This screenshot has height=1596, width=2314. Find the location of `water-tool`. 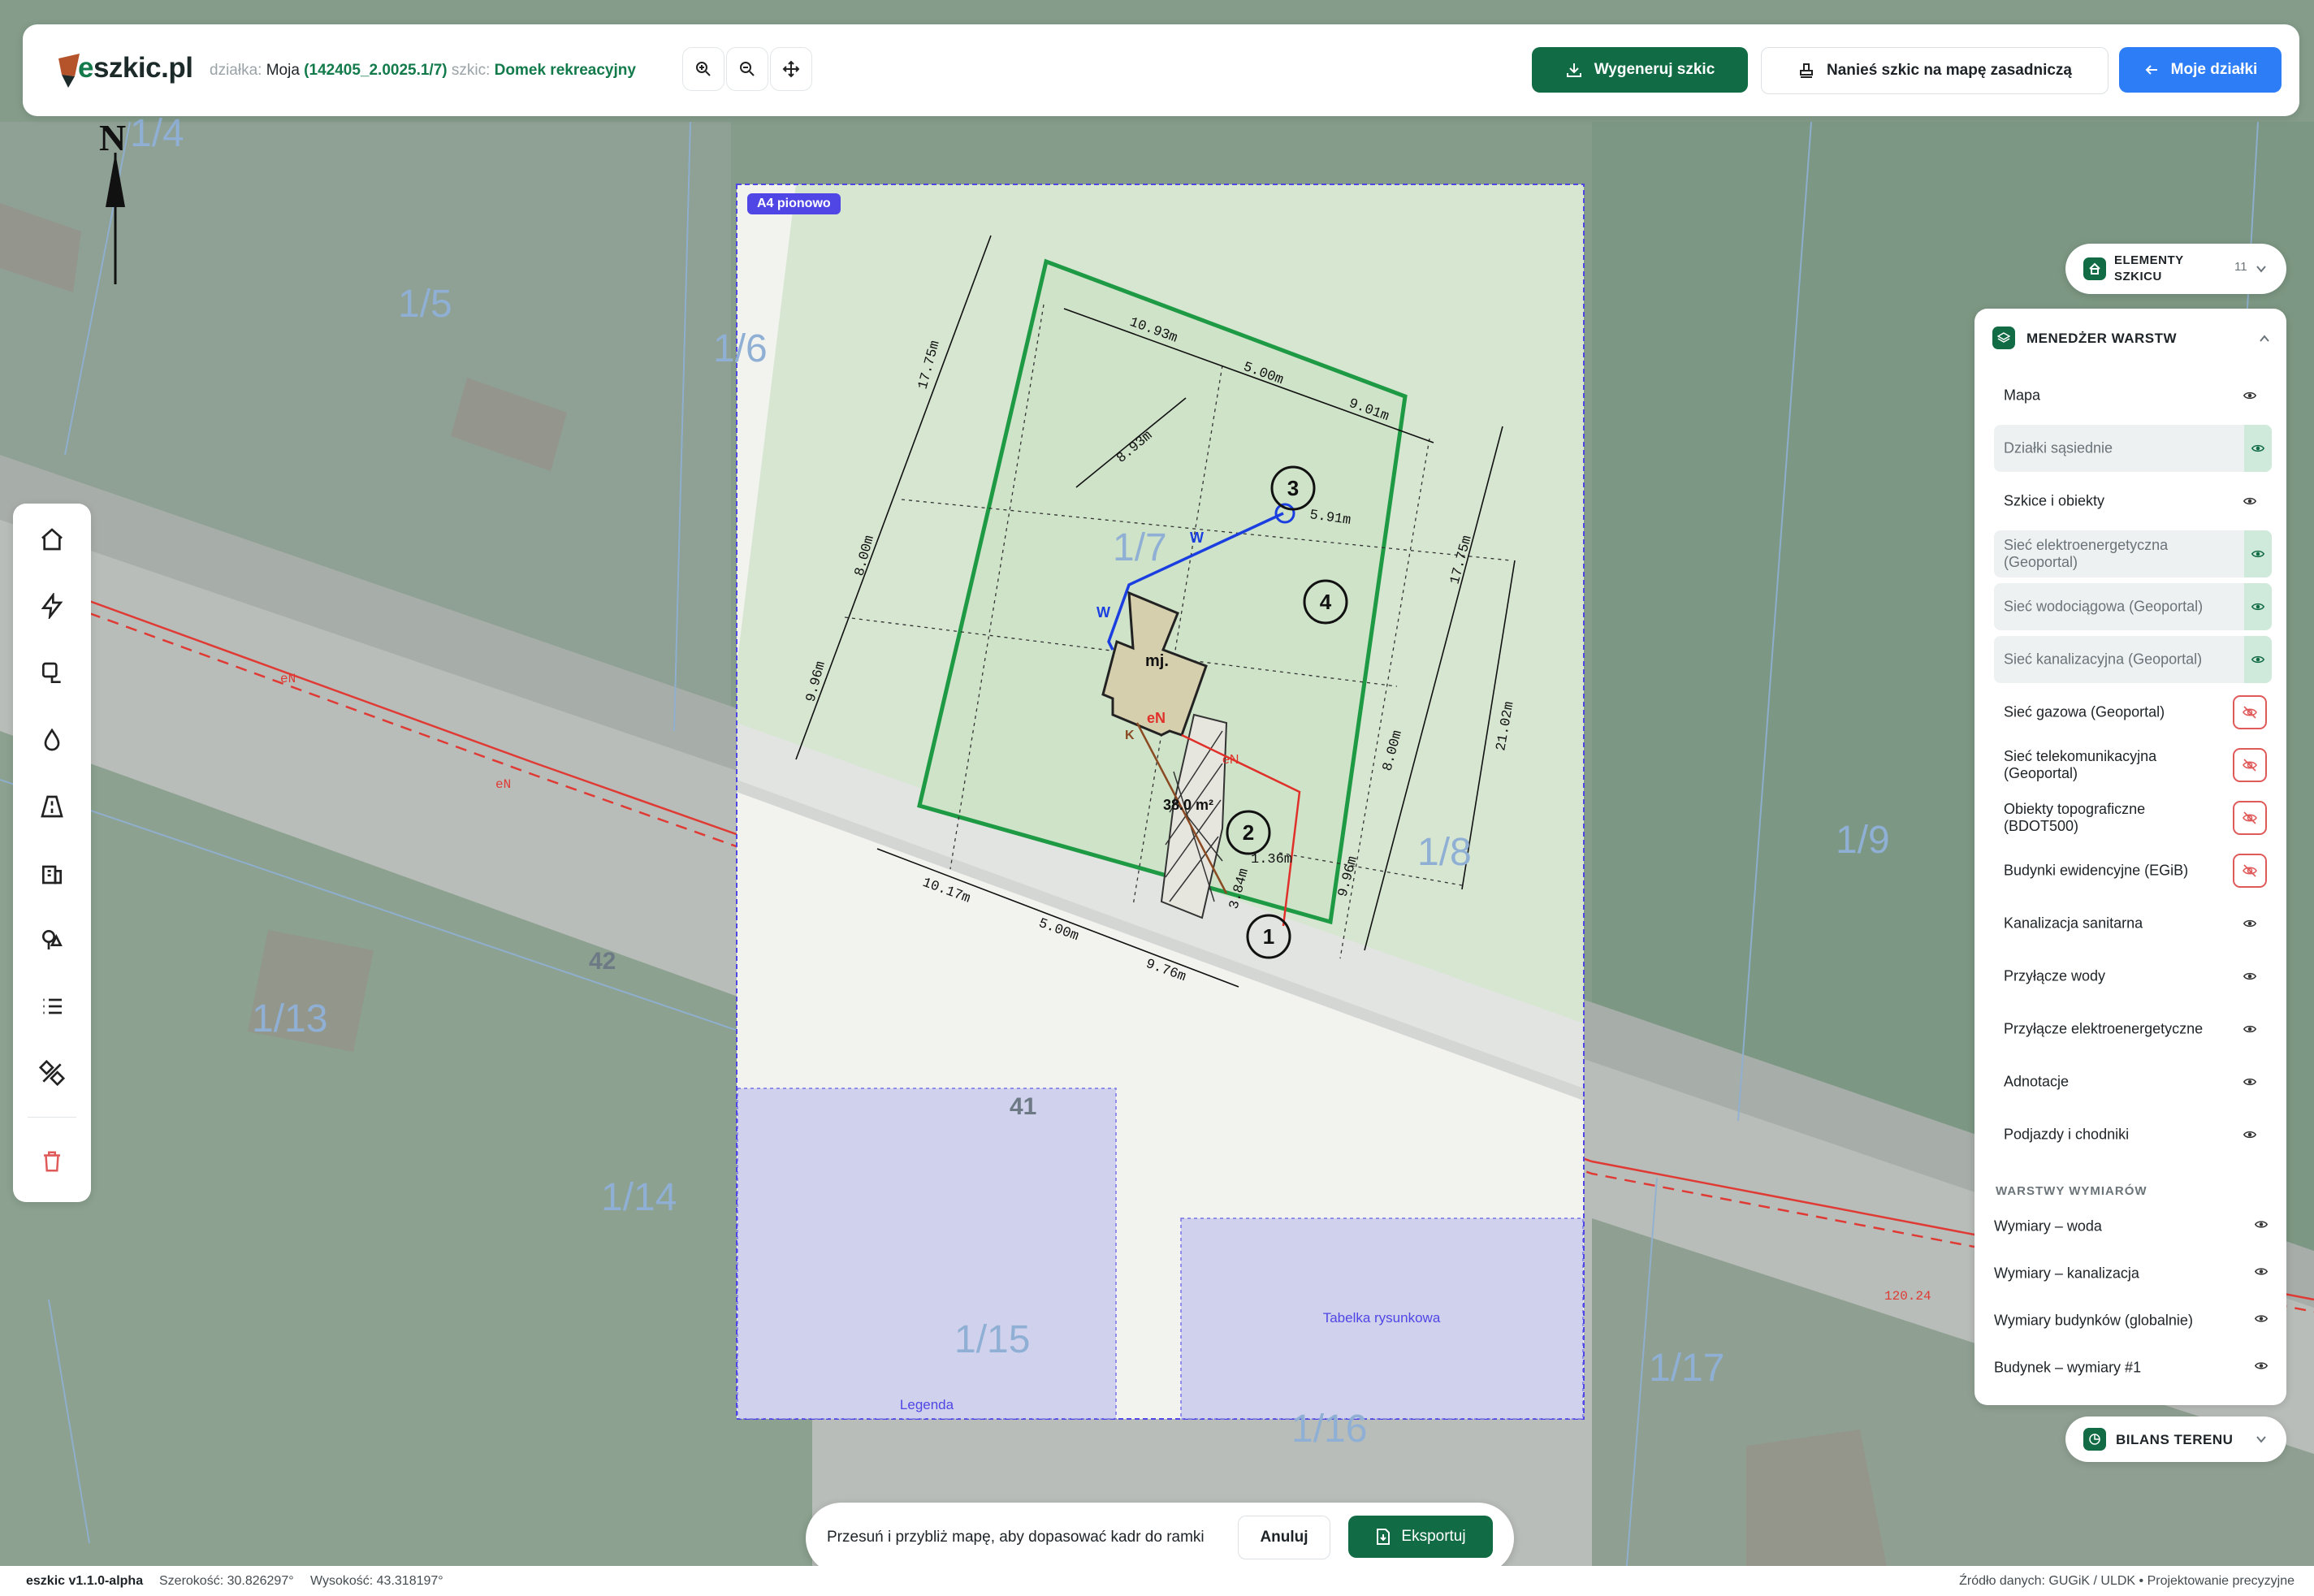

water-tool is located at coordinates (52, 740).